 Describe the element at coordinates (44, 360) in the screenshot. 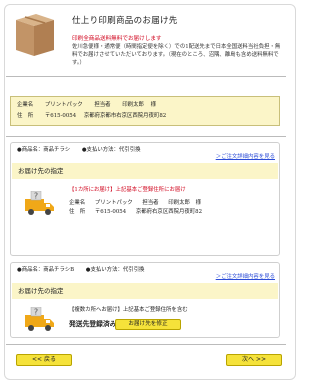

I see `back-button: << 戻る` at that location.